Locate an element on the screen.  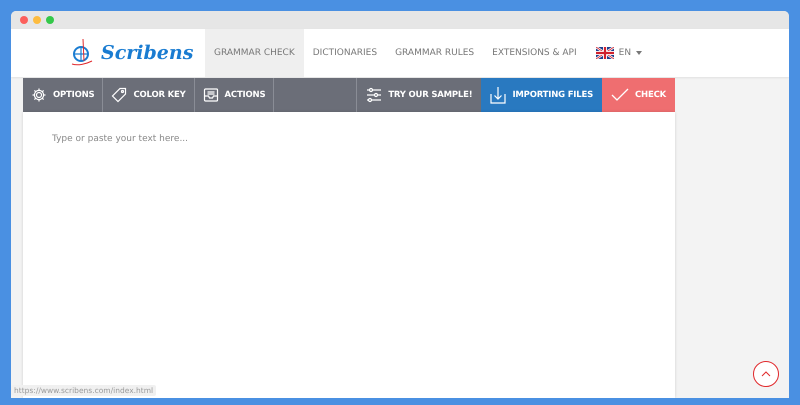
language-selector: EN is located at coordinates (619, 53).